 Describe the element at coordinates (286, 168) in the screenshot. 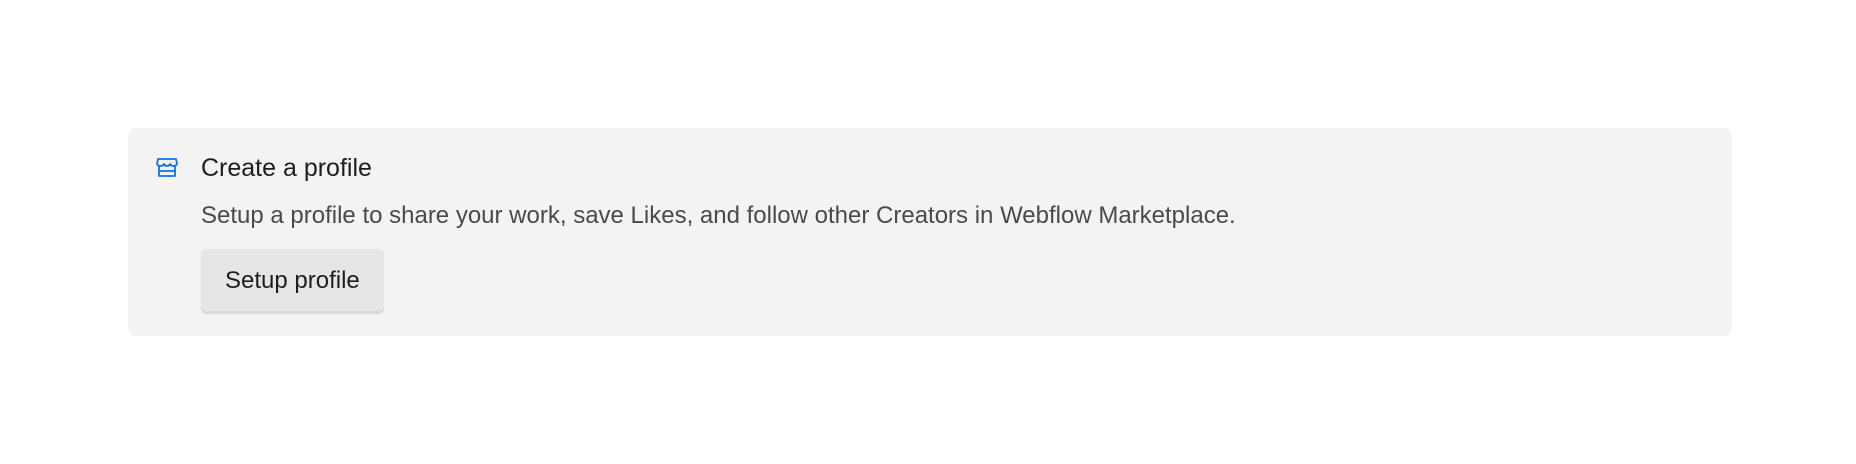

I see `card-title: Create a profile` at that location.